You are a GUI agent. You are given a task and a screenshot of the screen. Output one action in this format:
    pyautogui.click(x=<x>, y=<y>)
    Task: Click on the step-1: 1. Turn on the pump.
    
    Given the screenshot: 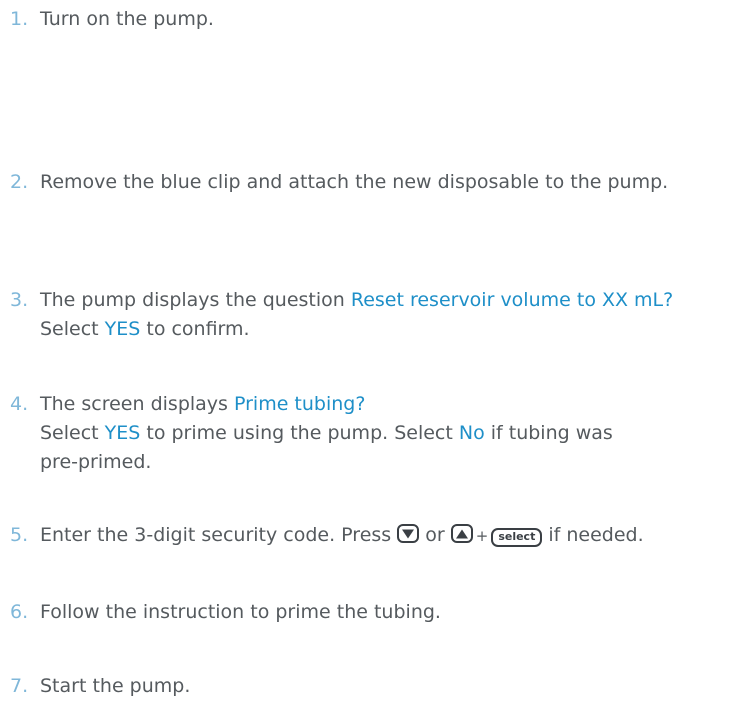 What is the action you would take?
    pyautogui.click(x=376, y=19)
    